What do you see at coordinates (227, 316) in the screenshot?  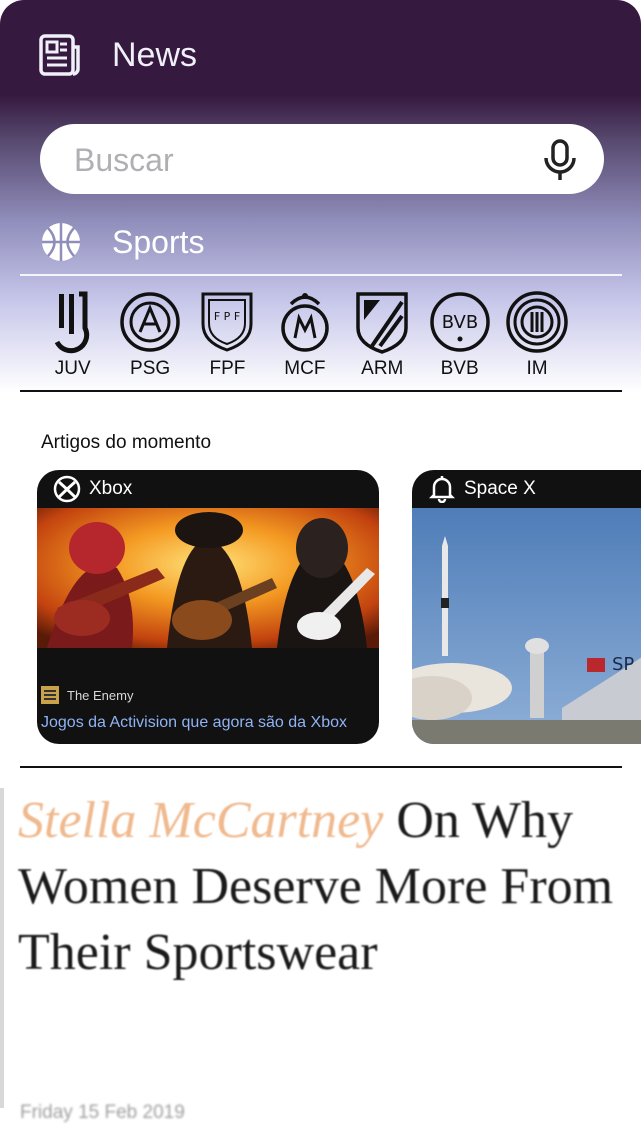 I see `svg-text: F P F` at bounding box center [227, 316].